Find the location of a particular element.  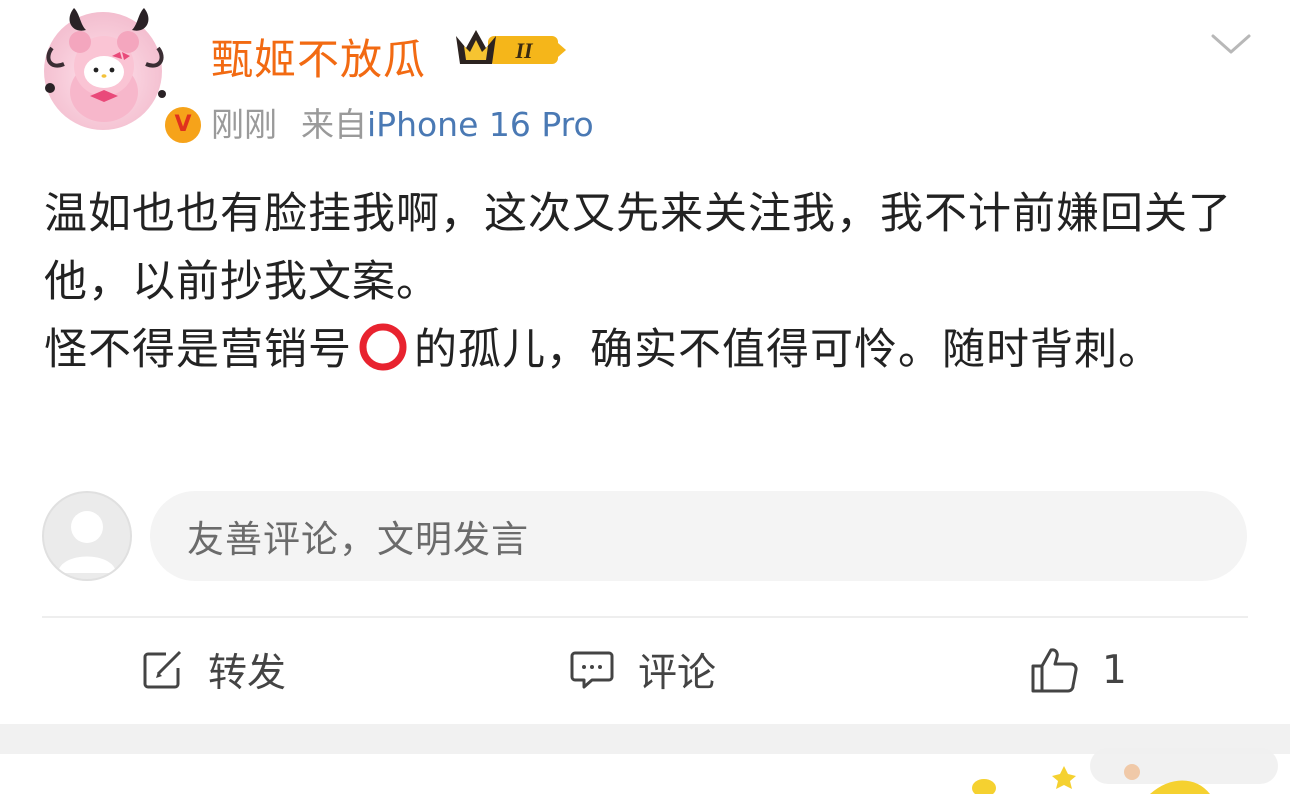

post-text-segment-b: 的孤儿，确实不值得可怜。随时背刺。 is located at coordinates (788, 350).